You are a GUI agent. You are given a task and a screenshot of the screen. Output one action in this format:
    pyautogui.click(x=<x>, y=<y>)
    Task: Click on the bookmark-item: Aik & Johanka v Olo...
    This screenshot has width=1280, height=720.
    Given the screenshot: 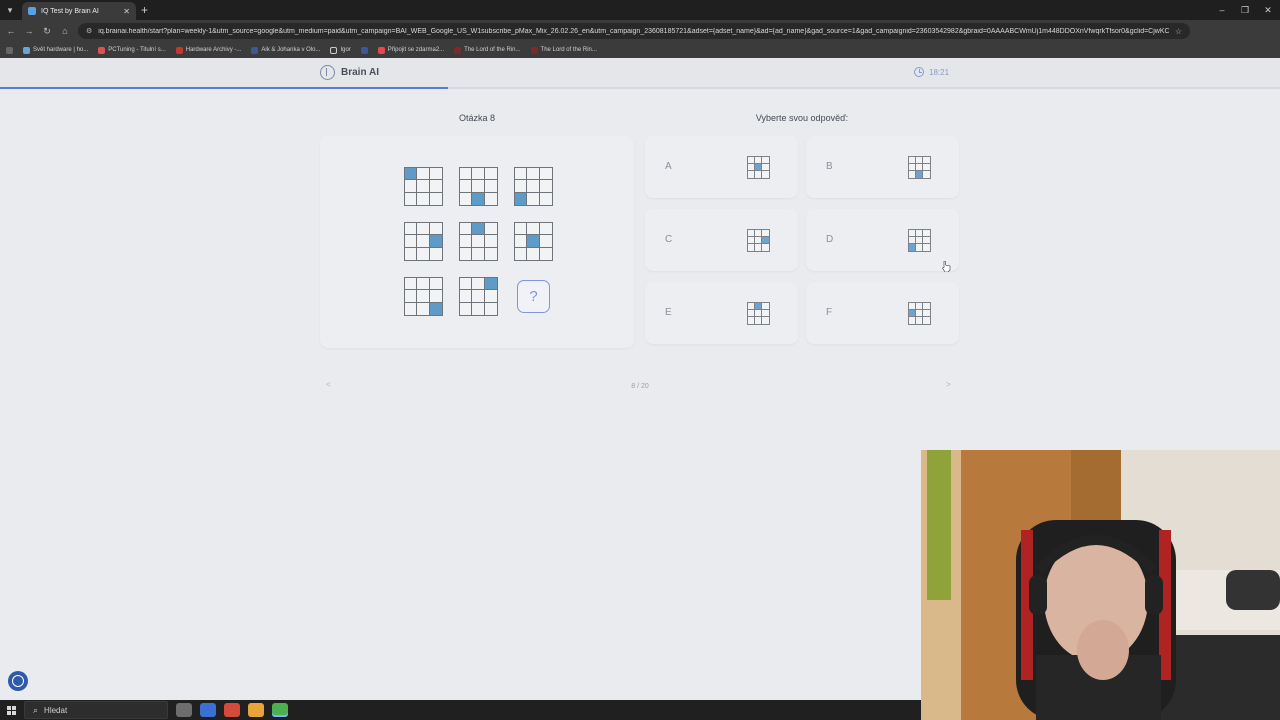 What is the action you would take?
    pyautogui.click(x=285, y=50)
    